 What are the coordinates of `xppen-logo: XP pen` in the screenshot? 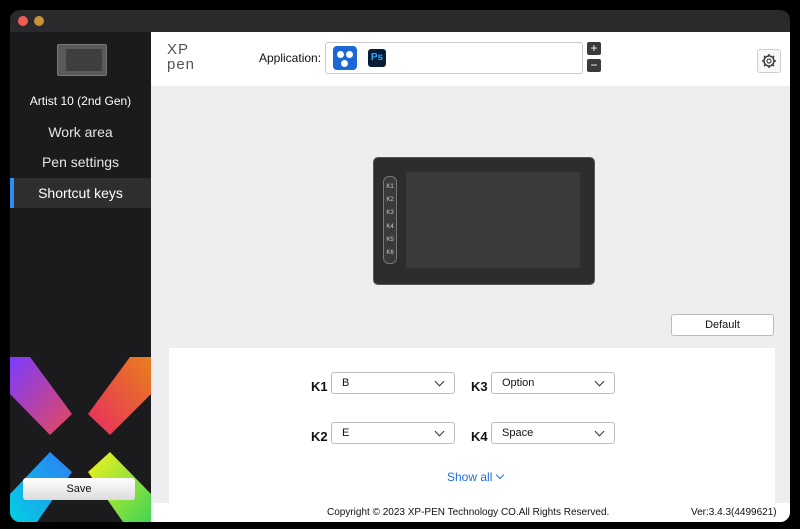 It's located at (181, 57).